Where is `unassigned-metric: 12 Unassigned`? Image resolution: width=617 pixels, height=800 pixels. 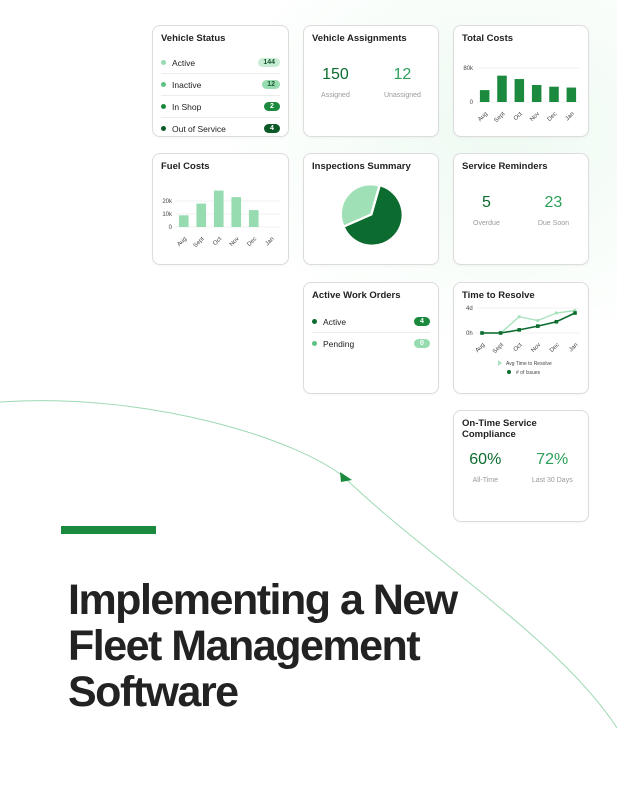 unassigned-metric: 12 Unassigned is located at coordinates (402, 82).